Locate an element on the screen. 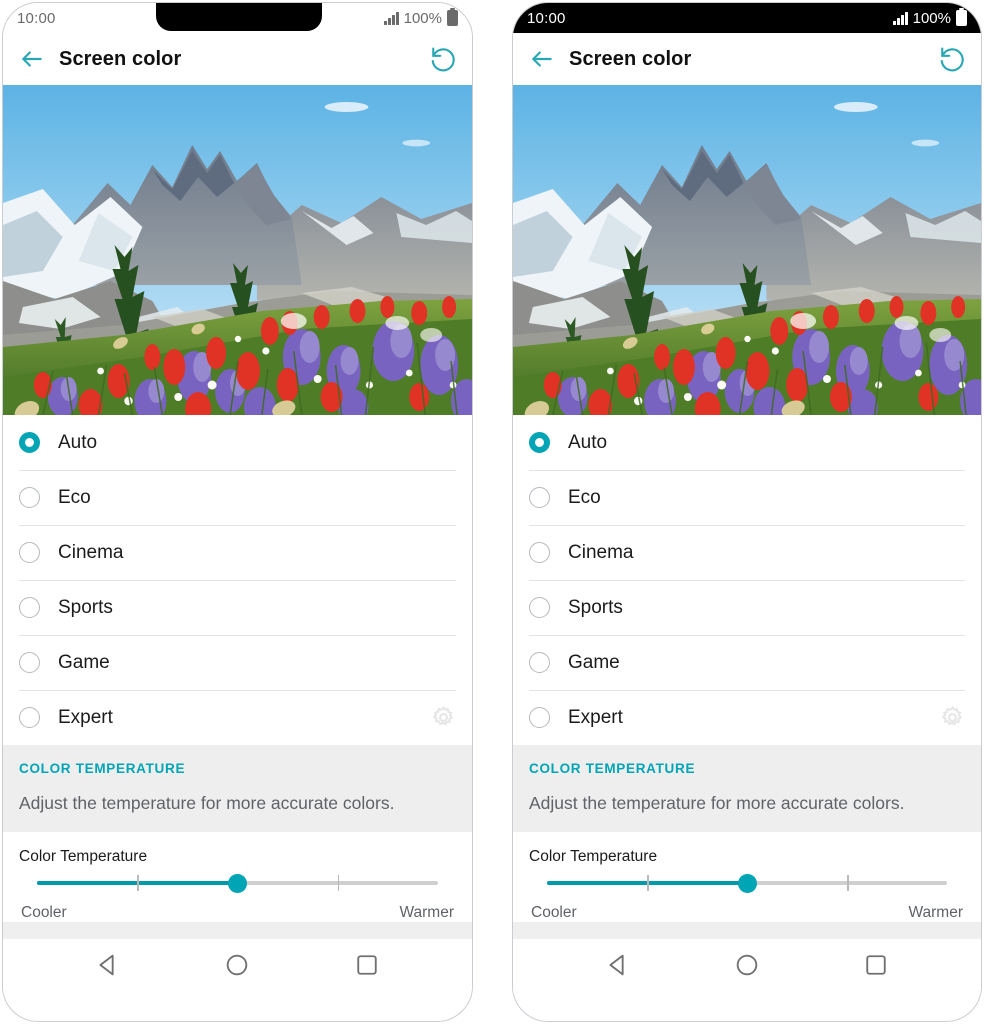  display-notch is located at coordinates (239, 17).